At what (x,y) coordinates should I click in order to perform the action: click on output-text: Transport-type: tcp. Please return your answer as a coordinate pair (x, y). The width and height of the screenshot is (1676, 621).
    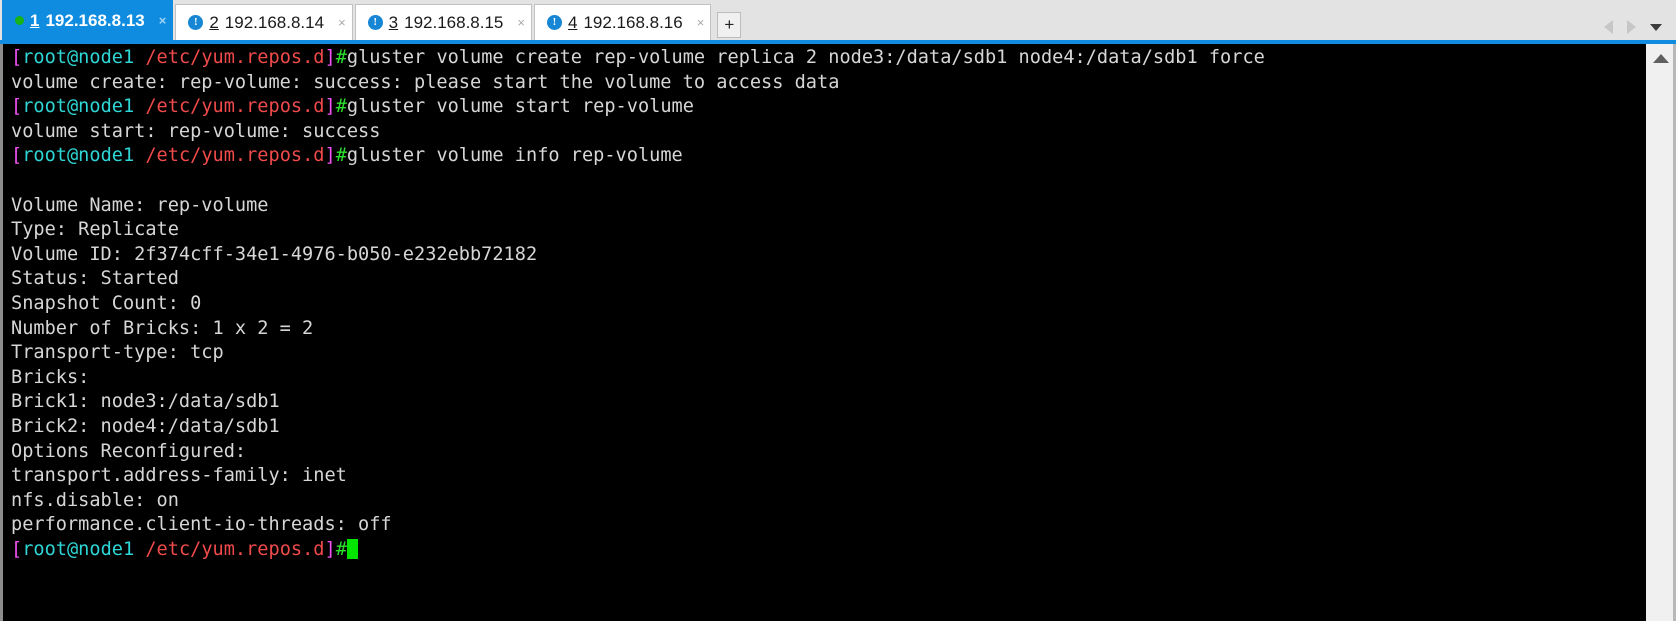
    Looking at the image, I should click on (117, 353).